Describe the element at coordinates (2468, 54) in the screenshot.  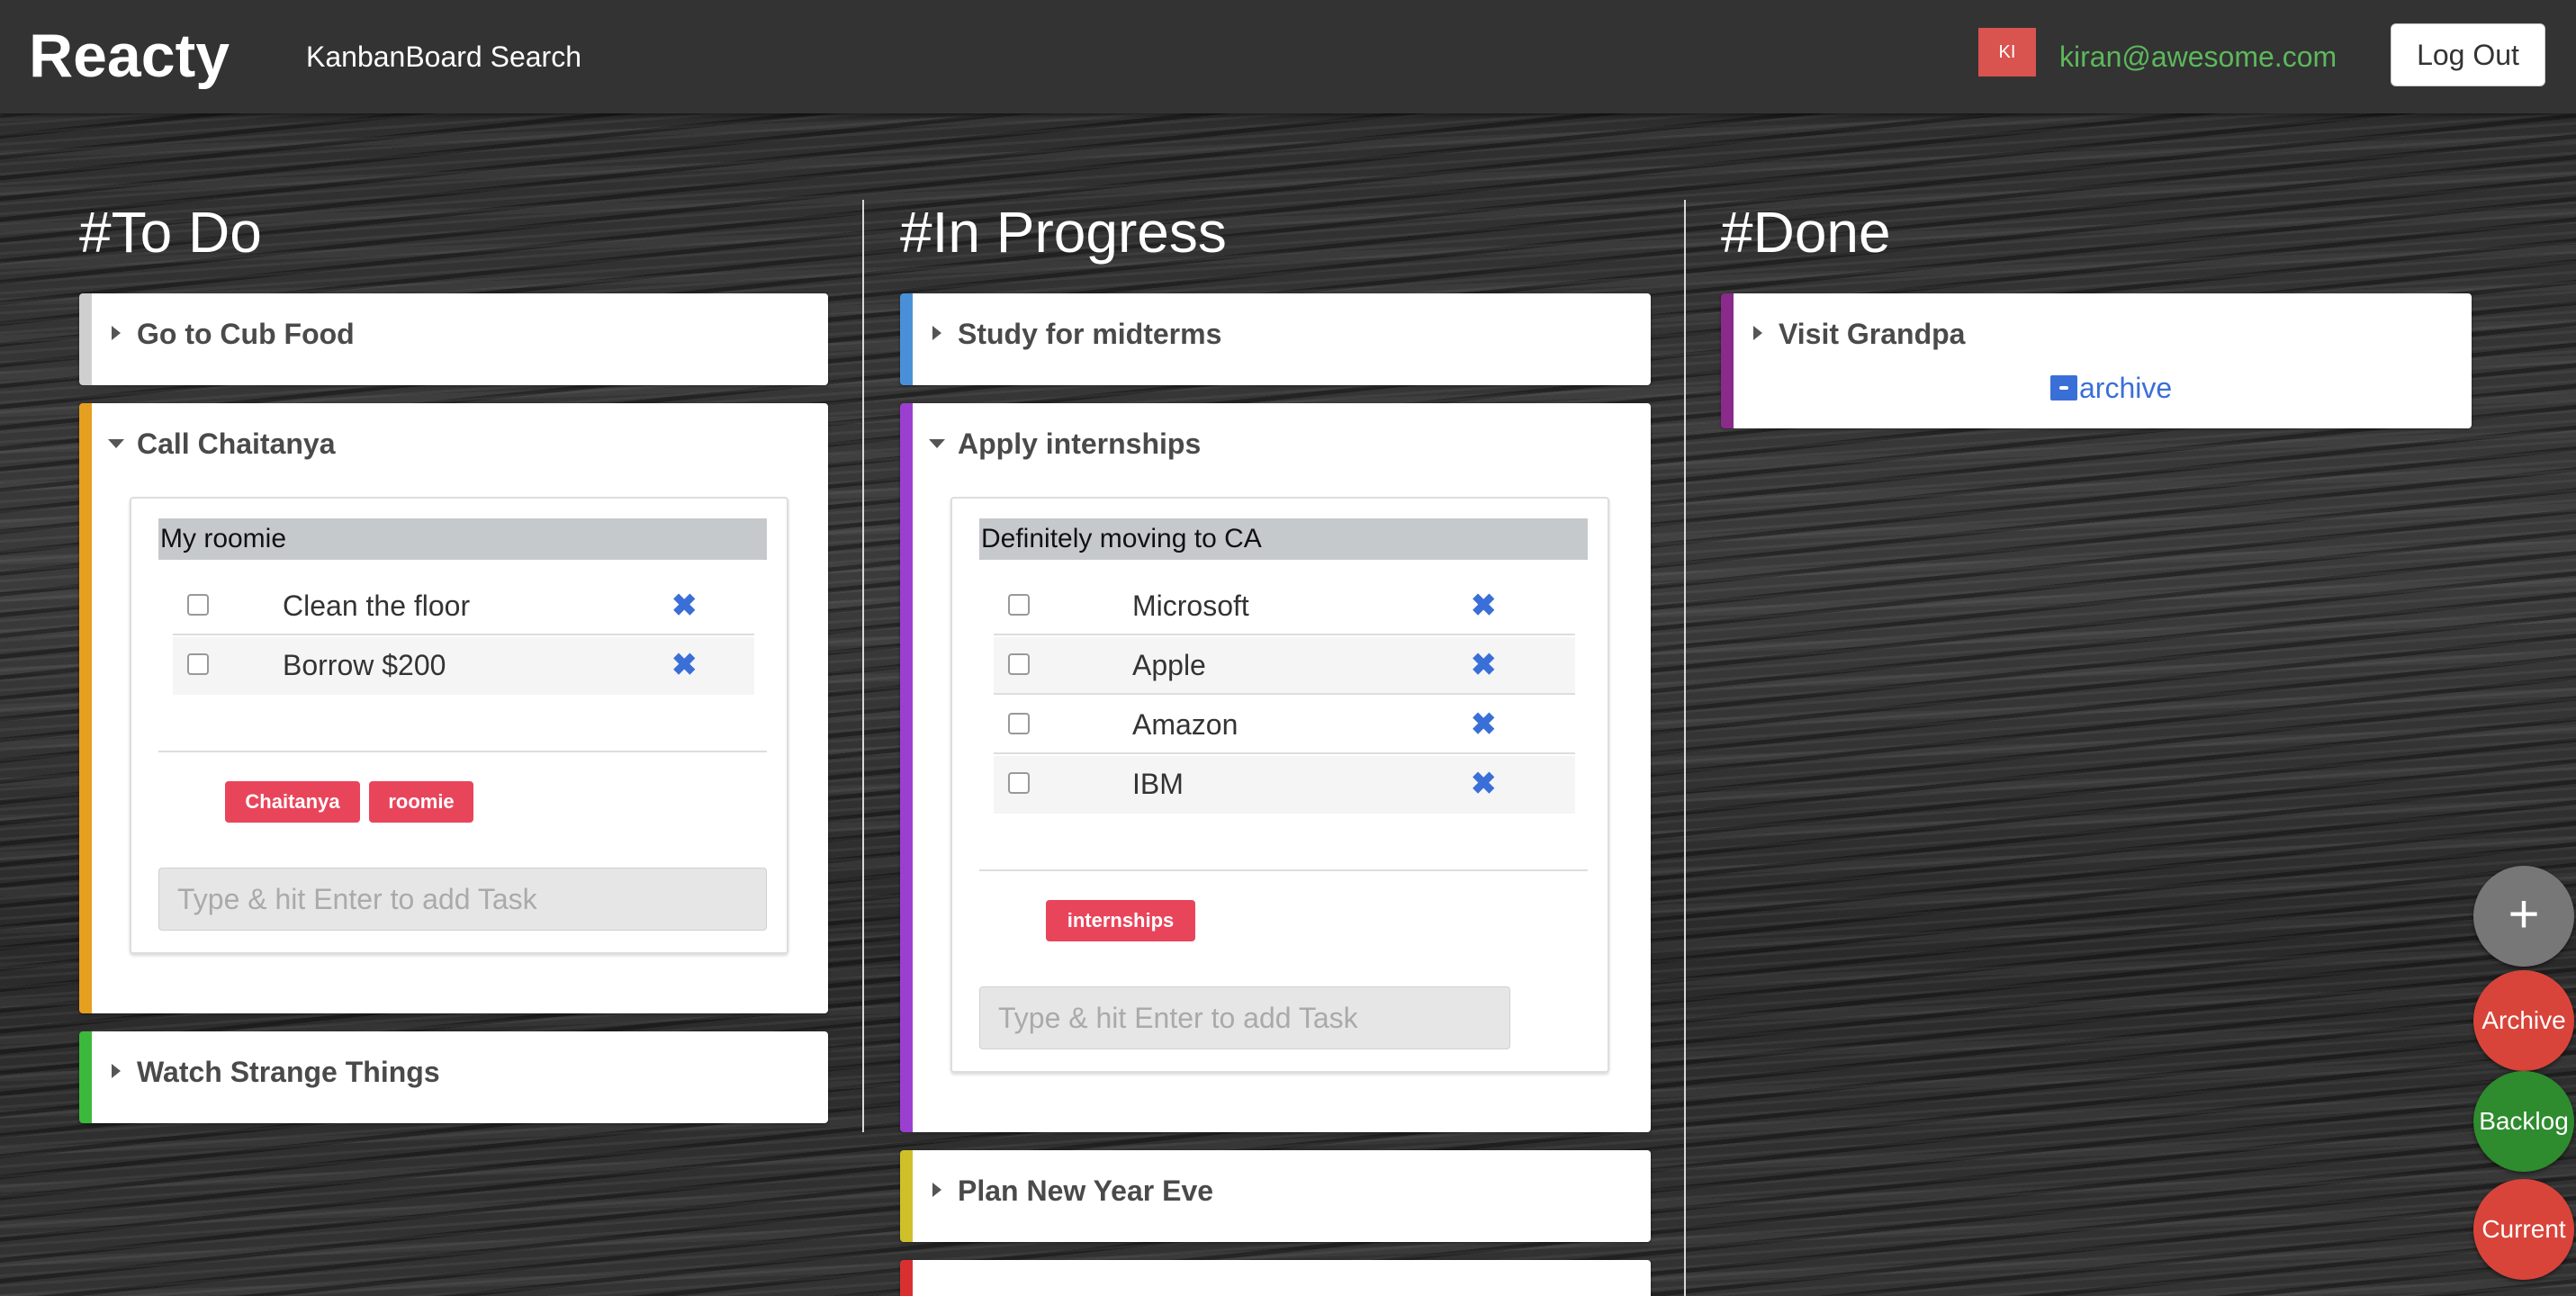
I see `logout-button: Log Out` at that location.